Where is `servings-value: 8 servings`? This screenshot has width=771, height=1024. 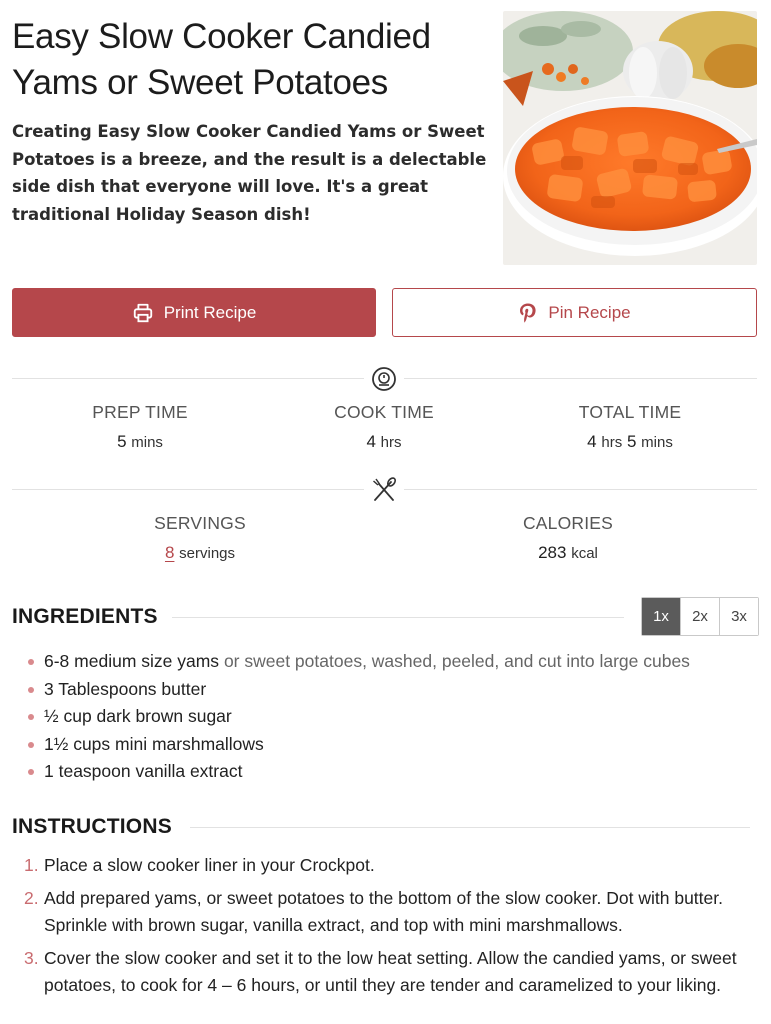 servings-value: 8 servings is located at coordinates (200, 553).